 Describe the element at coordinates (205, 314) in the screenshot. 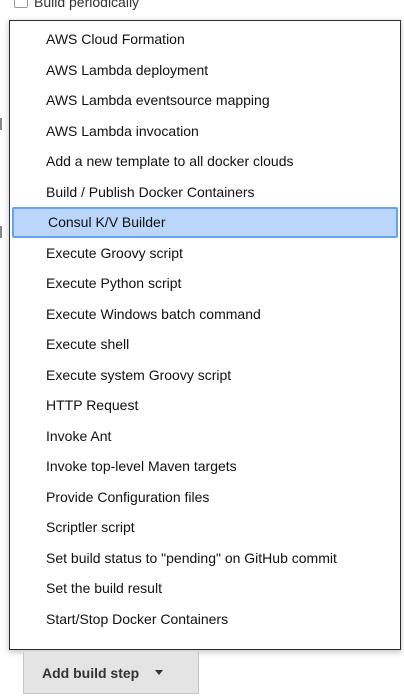

I see `menu-item: Execute Windows batch command` at that location.